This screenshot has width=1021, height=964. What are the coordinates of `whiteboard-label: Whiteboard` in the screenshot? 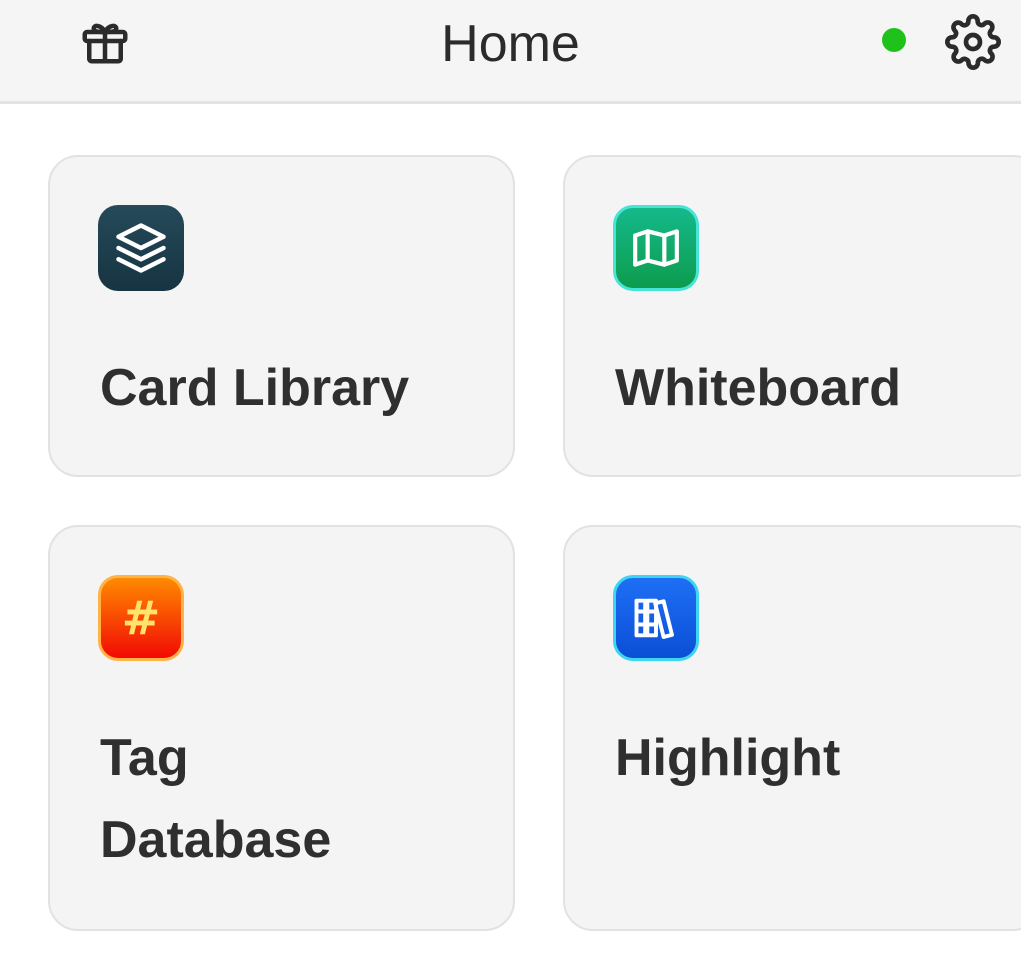 It's located at (758, 388).